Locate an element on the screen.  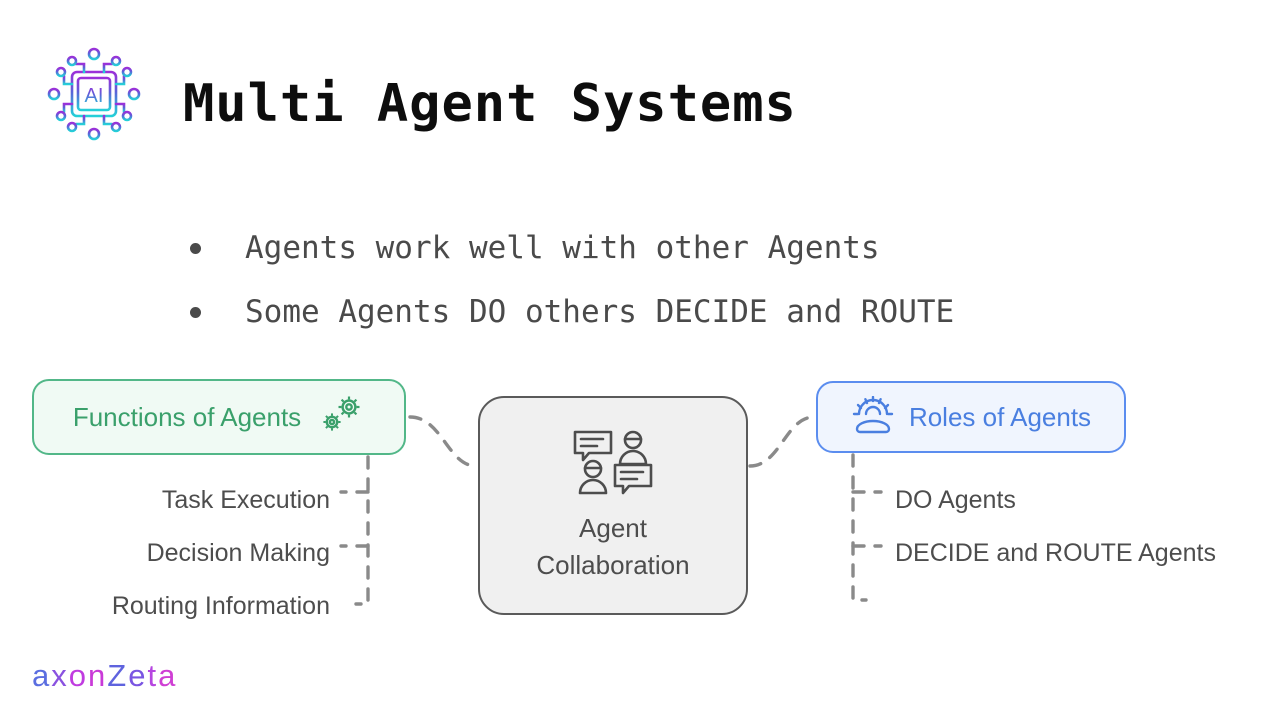
center-label-line1: Agent is located at coordinates (613, 528).